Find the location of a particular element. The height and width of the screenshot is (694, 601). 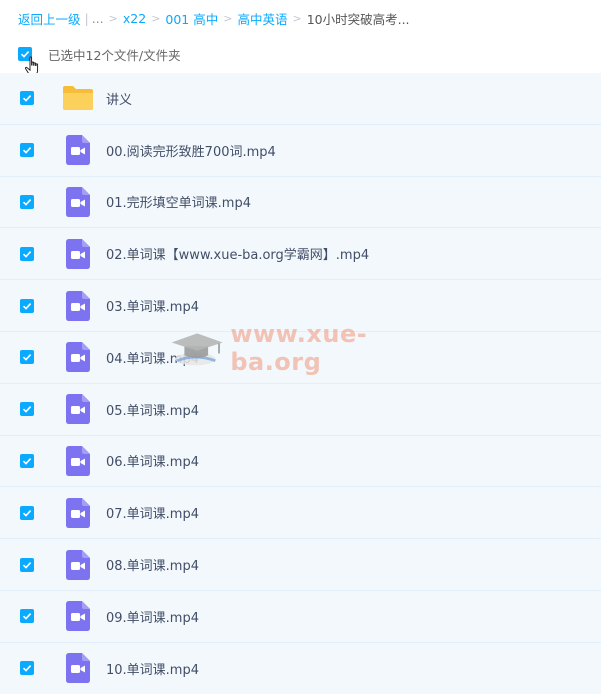

file-name: 10.单词课.mp4 is located at coordinates (152, 668).